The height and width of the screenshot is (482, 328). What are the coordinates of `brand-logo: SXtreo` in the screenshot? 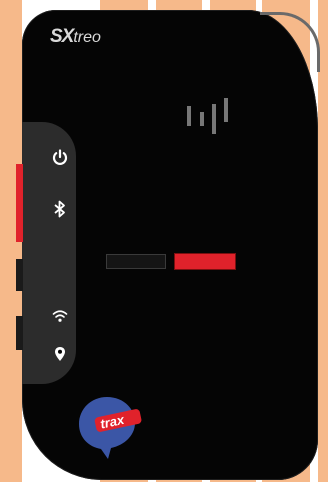 It's located at (75, 37).